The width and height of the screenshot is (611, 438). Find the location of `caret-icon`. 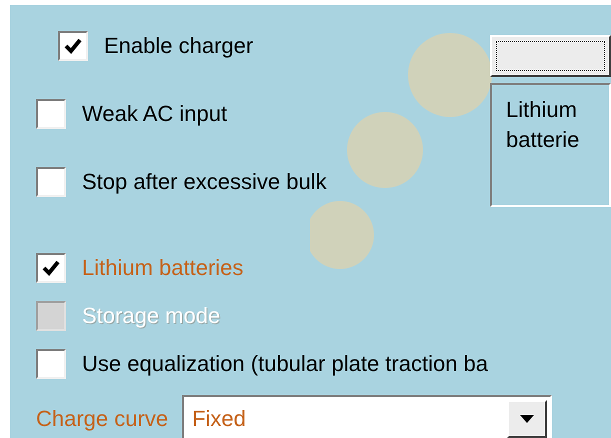

caret-icon is located at coordinates (527, 419).